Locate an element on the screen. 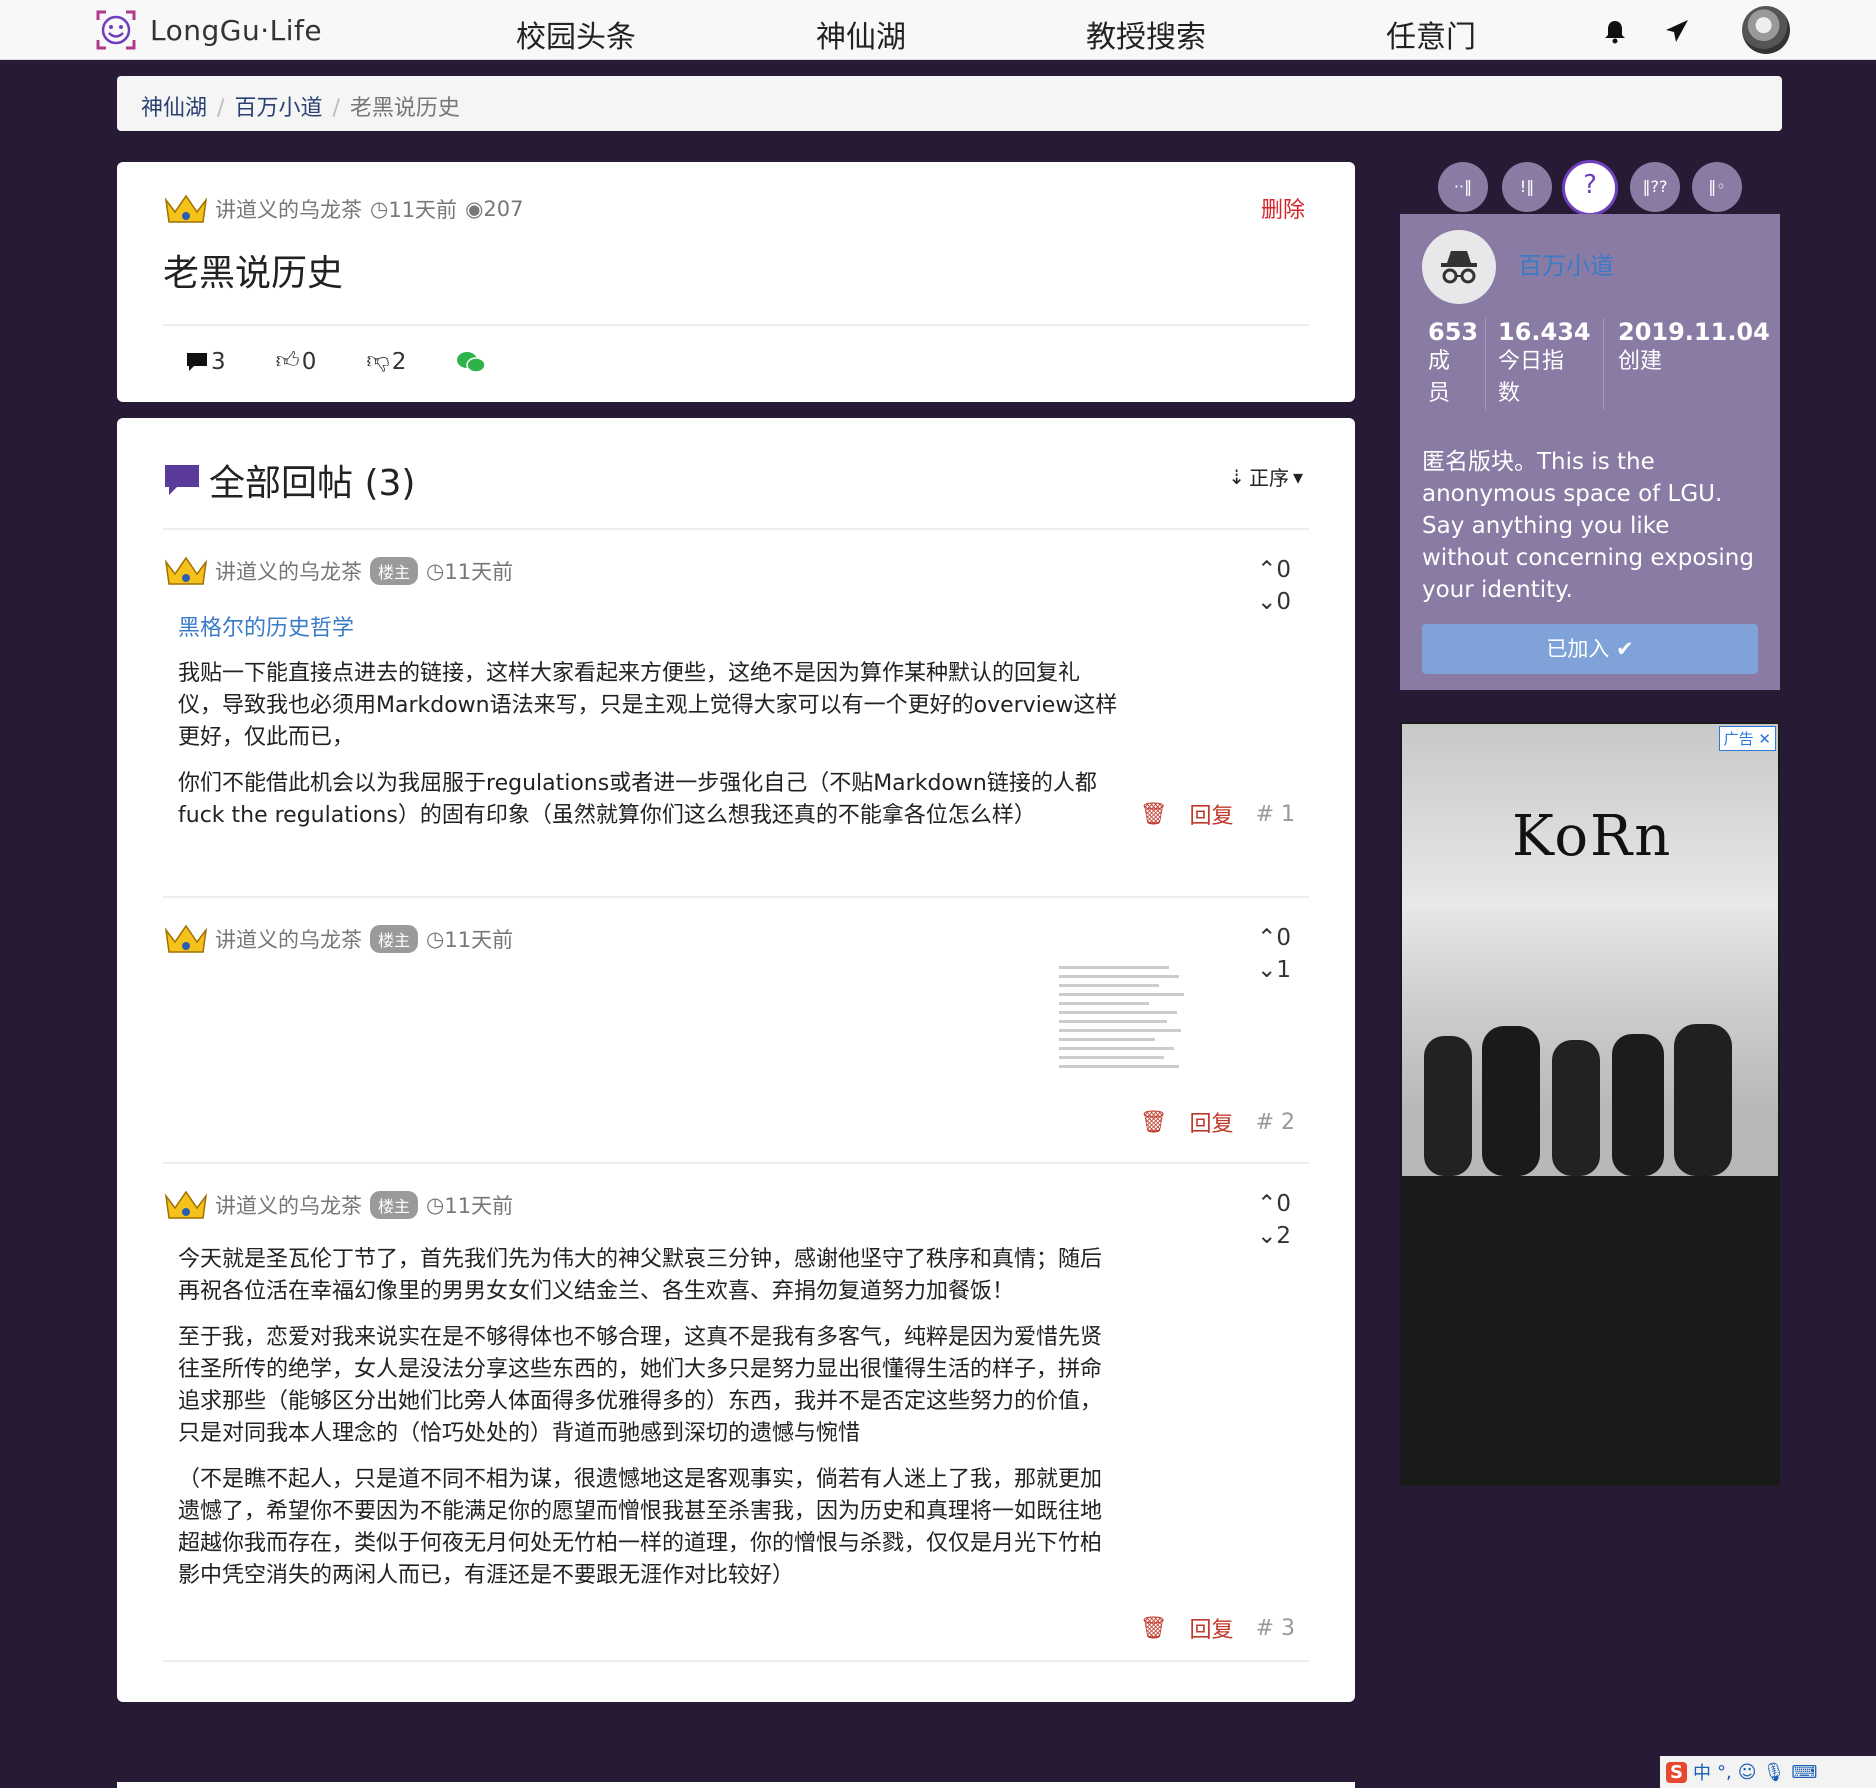 Image resolution: width=1876 pixels, height=1788 pixels. sogou-icon: S is located at coordinates (1676, 1772).